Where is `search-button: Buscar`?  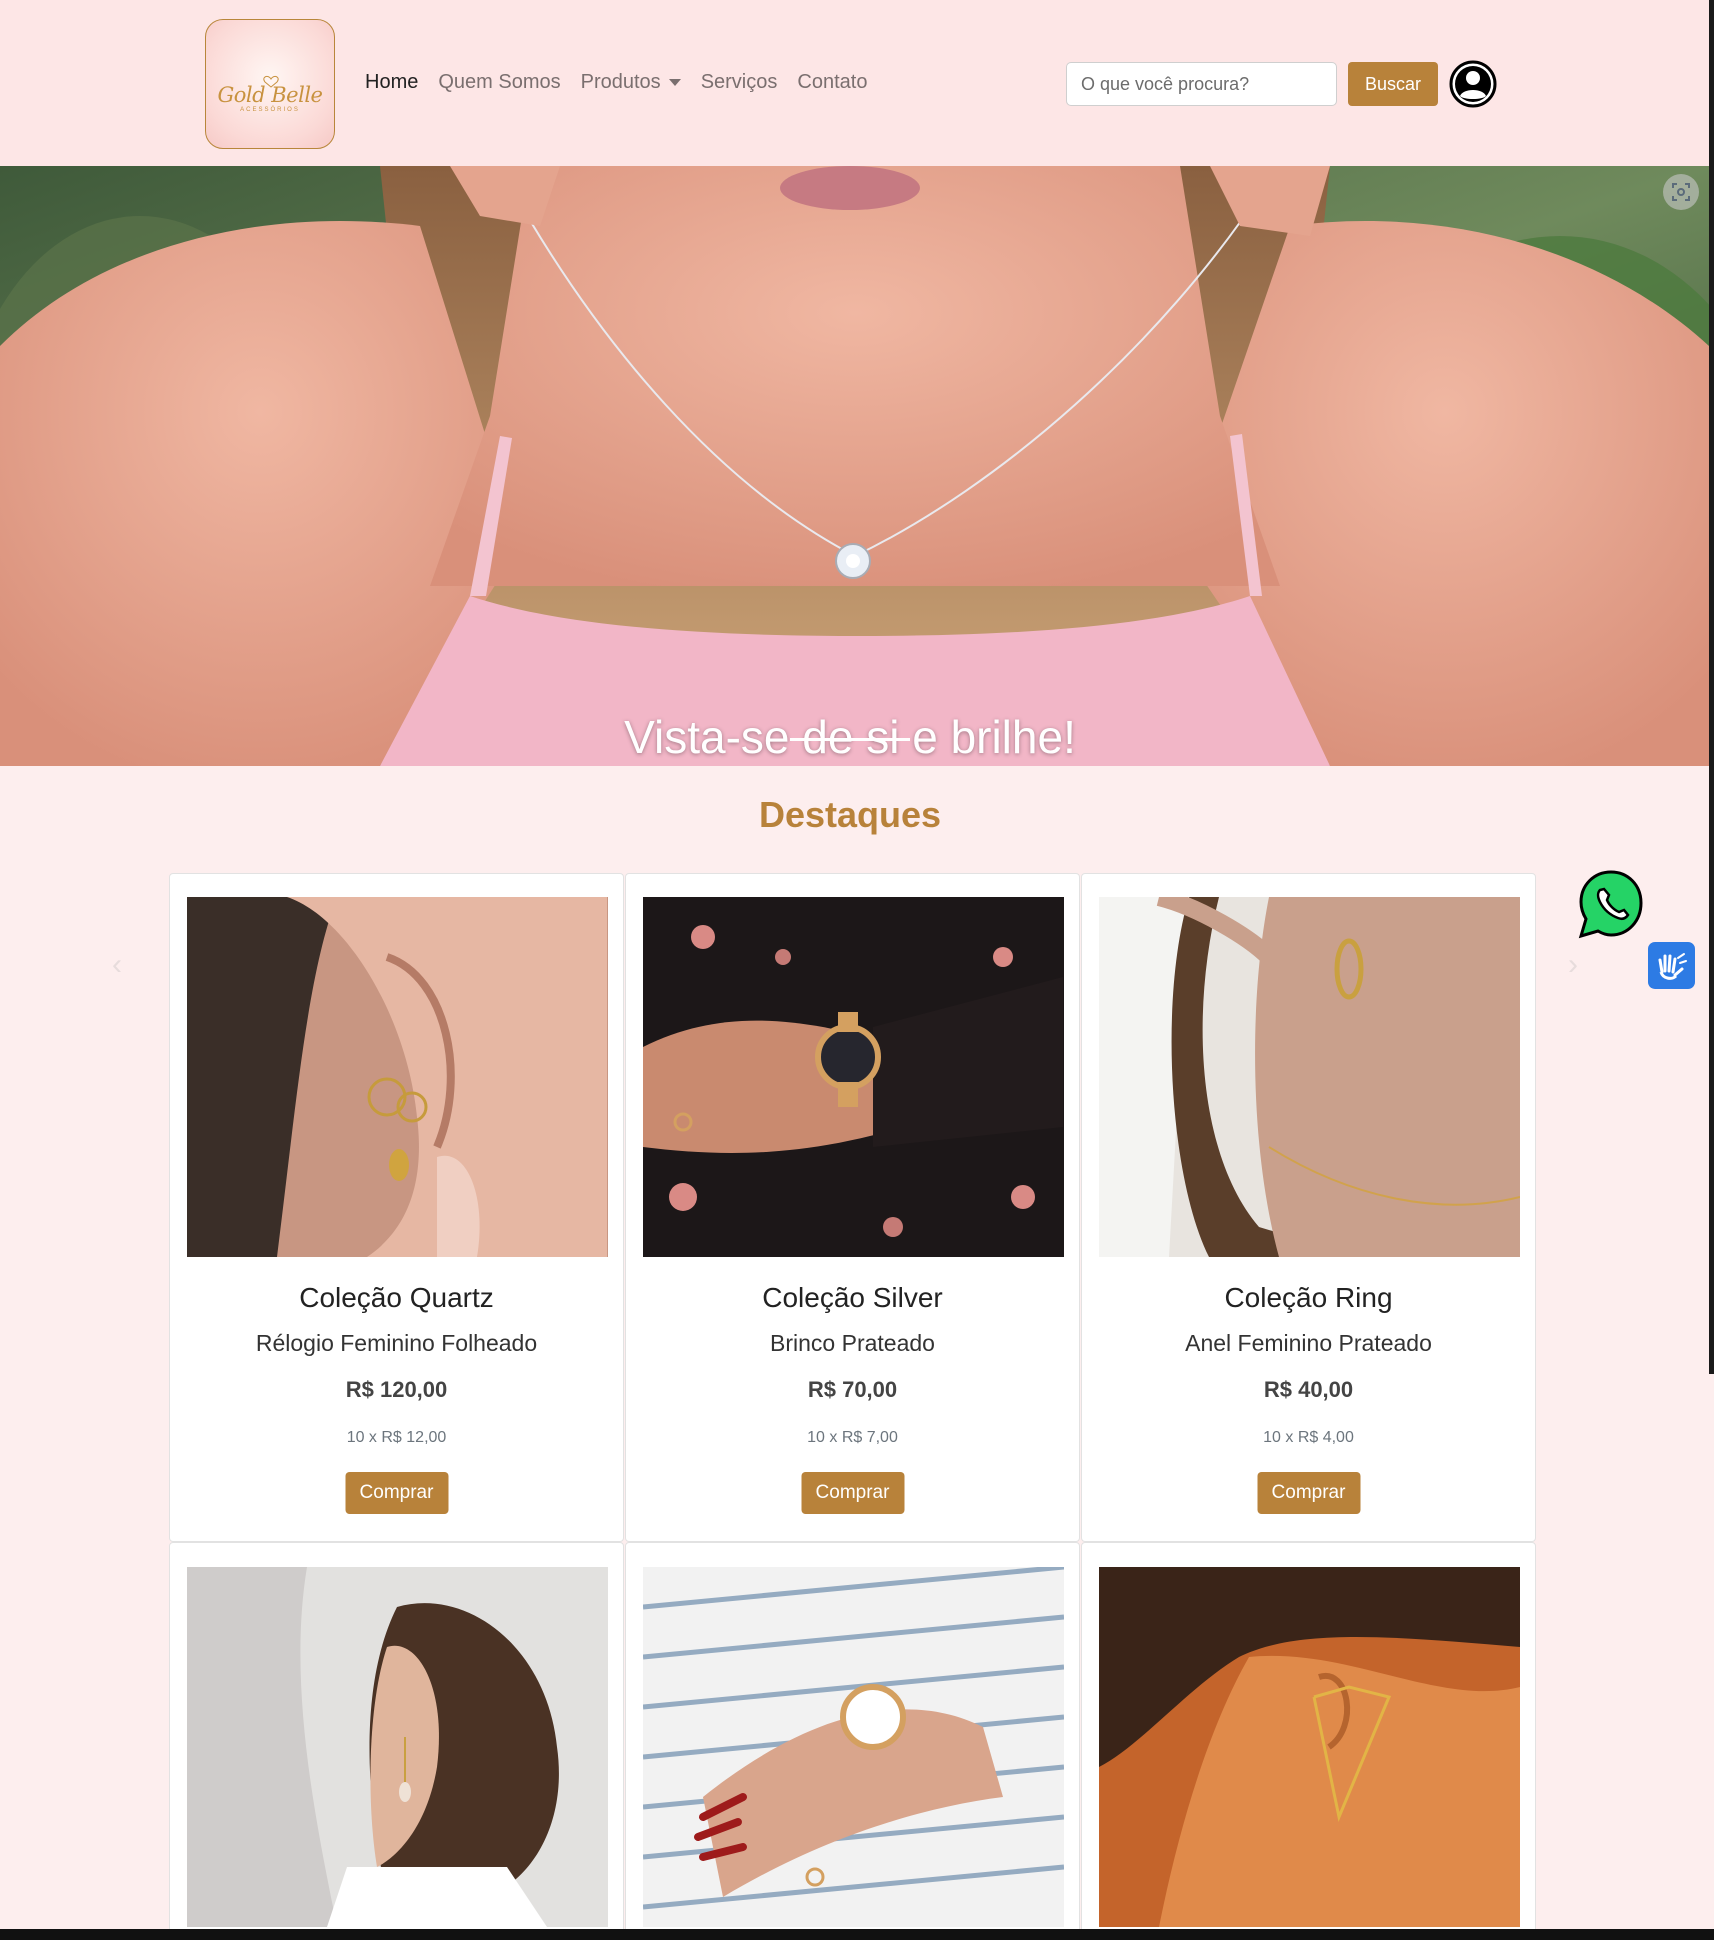 search-button: Buscar is located at coordinates (1393, 84).